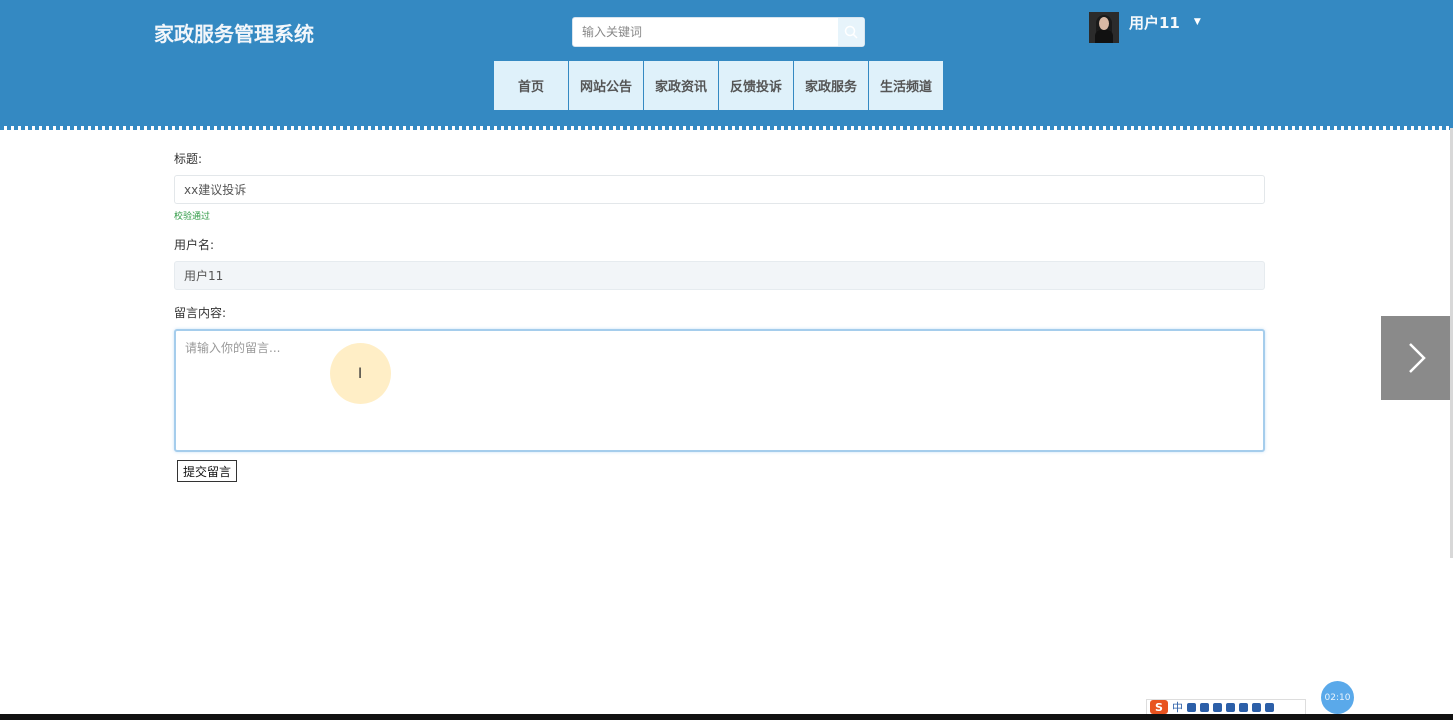 This screenshot has height=720, width=1453. I want to click on sogou-logo-icon: S, so click(1159, 707).